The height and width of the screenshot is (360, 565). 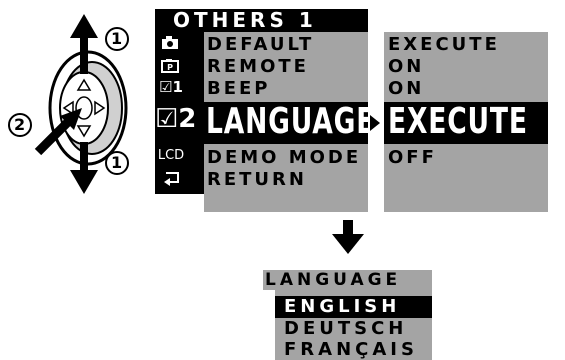 I want to click on arrow-down-icon, so click(x=84, y=182).